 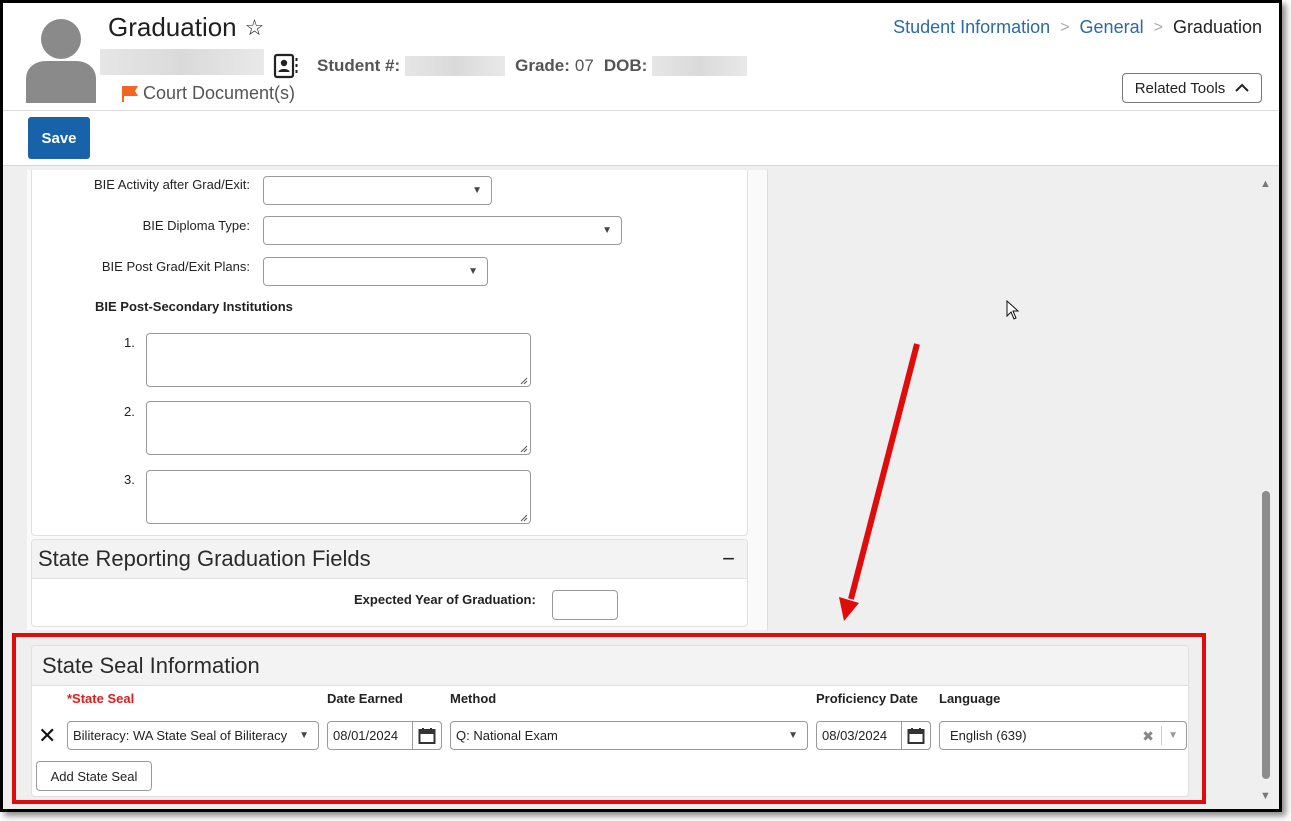 I want to click on favorite-star-icon: ☆, so click(x=255, y=28).